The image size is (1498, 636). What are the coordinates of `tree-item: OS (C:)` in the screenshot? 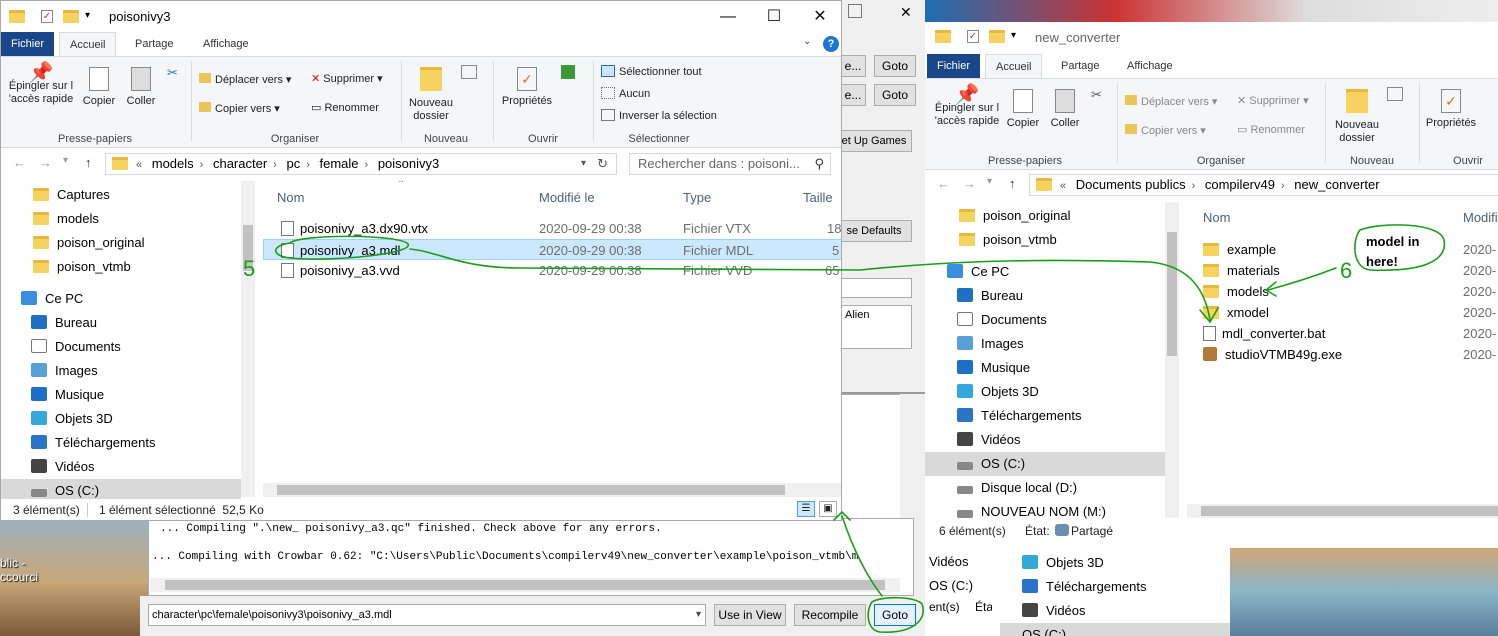 It's located at (1045, 464).